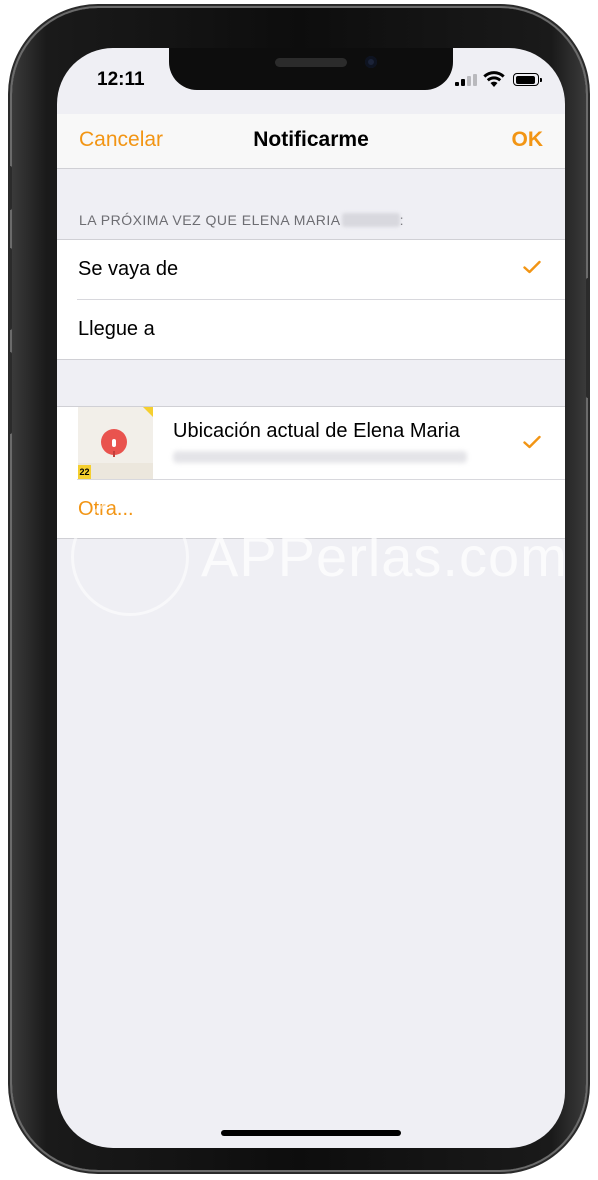 This screenshot has height=1180, width=598. Describe the element at coordinates (128, 269) in the screenshot. I see `option-label: Se vaya de` at that location.